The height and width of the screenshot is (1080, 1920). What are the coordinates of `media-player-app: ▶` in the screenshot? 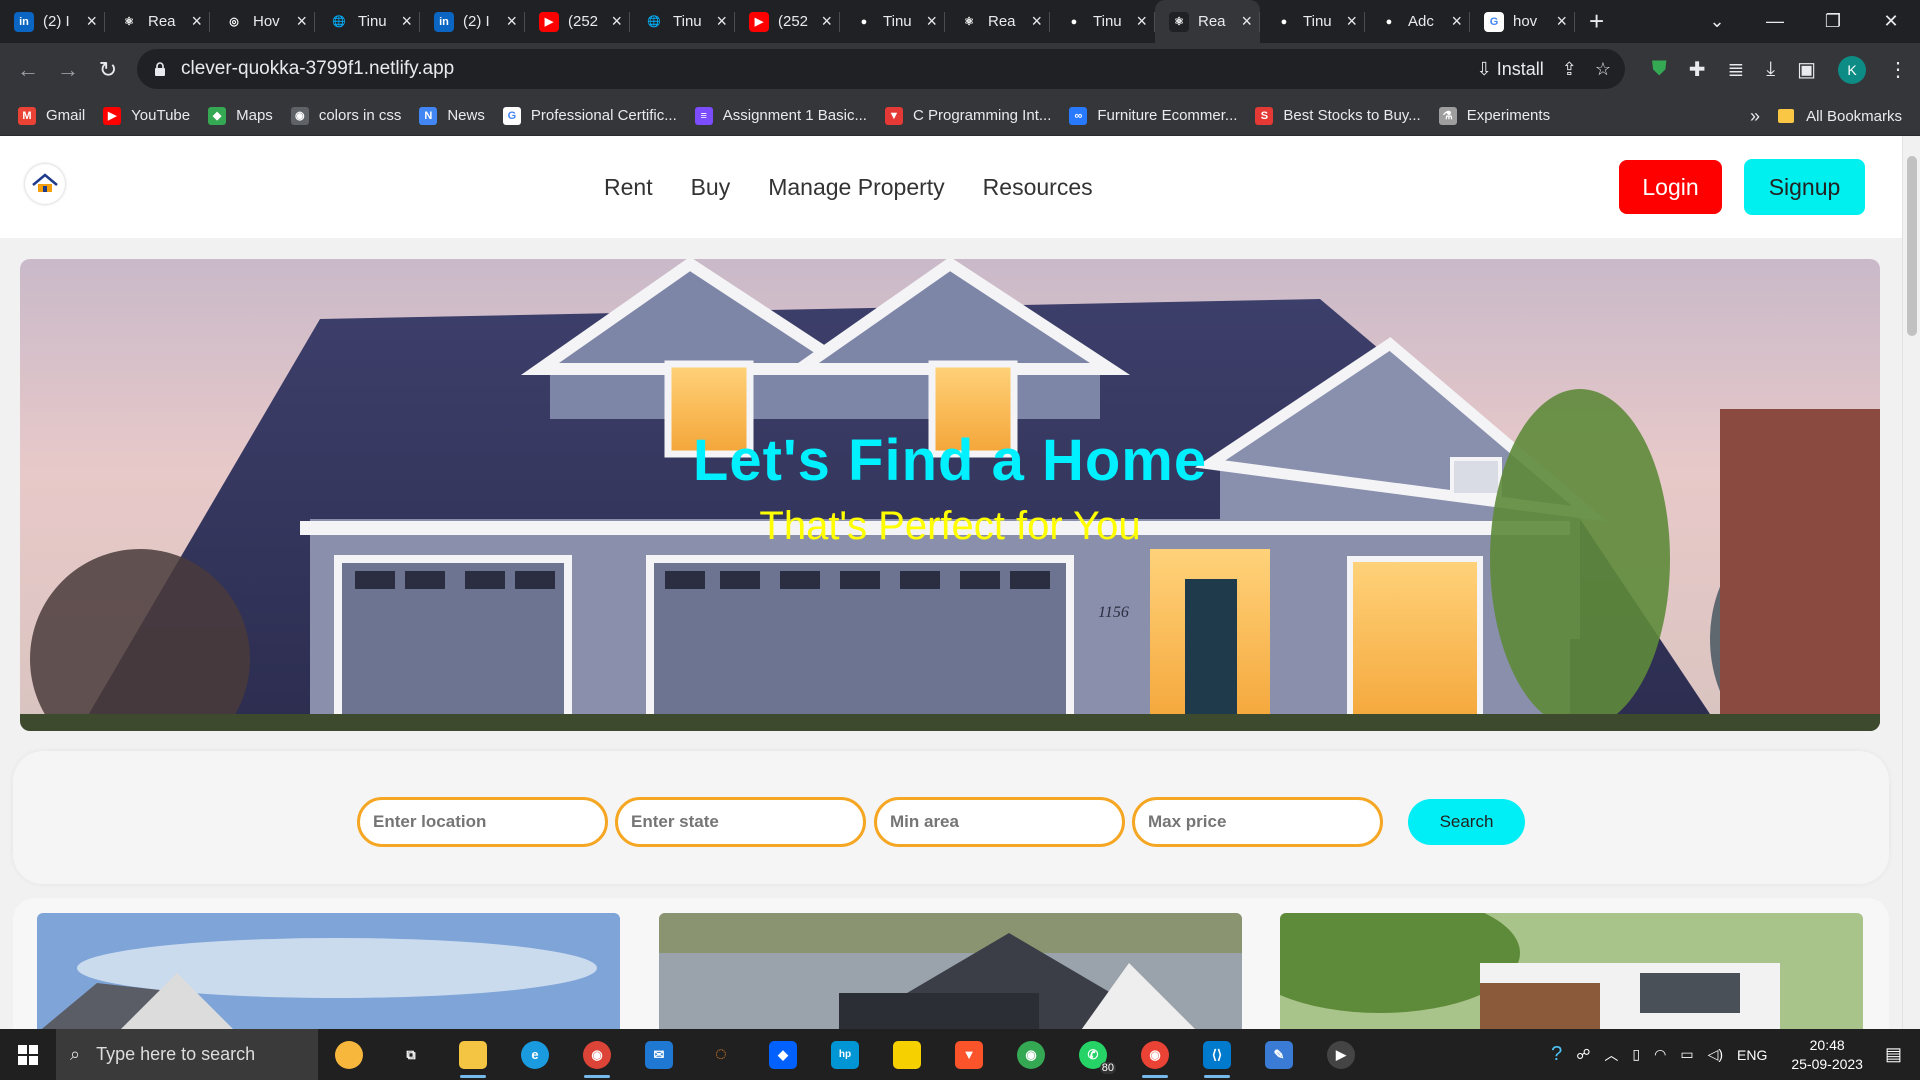 It's located at (1341, 1054).